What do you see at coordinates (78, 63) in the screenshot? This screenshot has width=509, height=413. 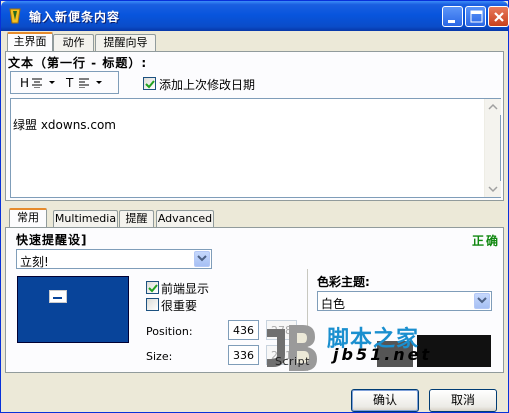 I see `text-section-label: 文本（第一行 - 标题）:` at bounding box center [78, 63].